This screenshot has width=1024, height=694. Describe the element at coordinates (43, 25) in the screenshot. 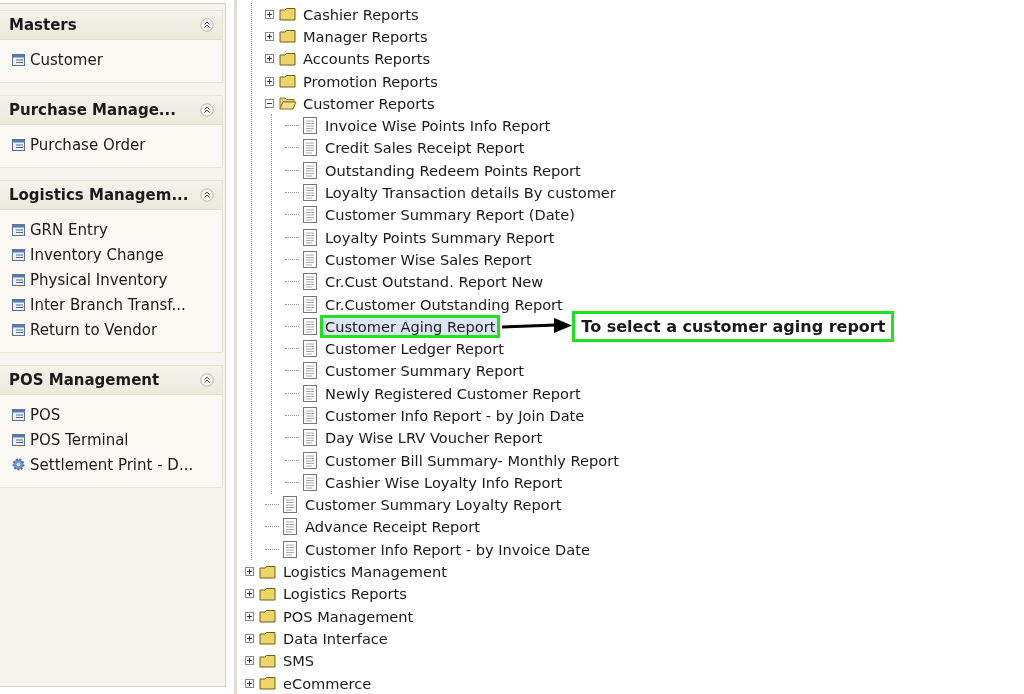

I see `panel-title: Masters` at that location.